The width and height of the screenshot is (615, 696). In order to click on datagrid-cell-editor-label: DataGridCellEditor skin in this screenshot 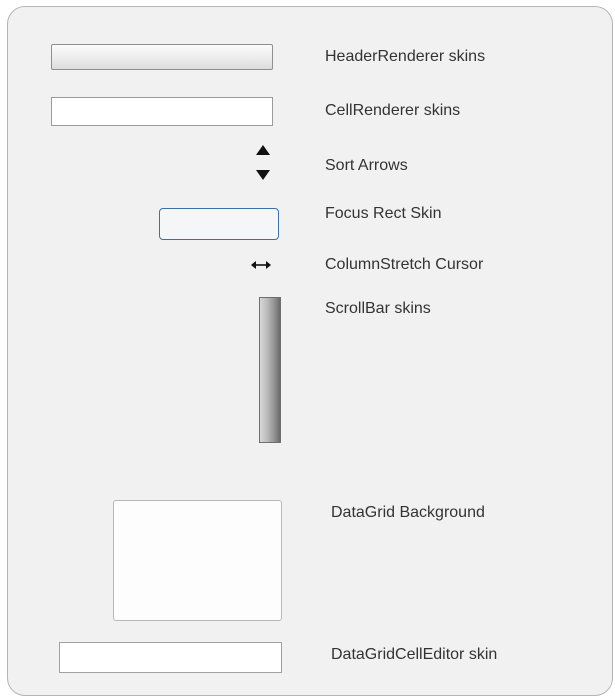, I will do `click(414, 654)`.